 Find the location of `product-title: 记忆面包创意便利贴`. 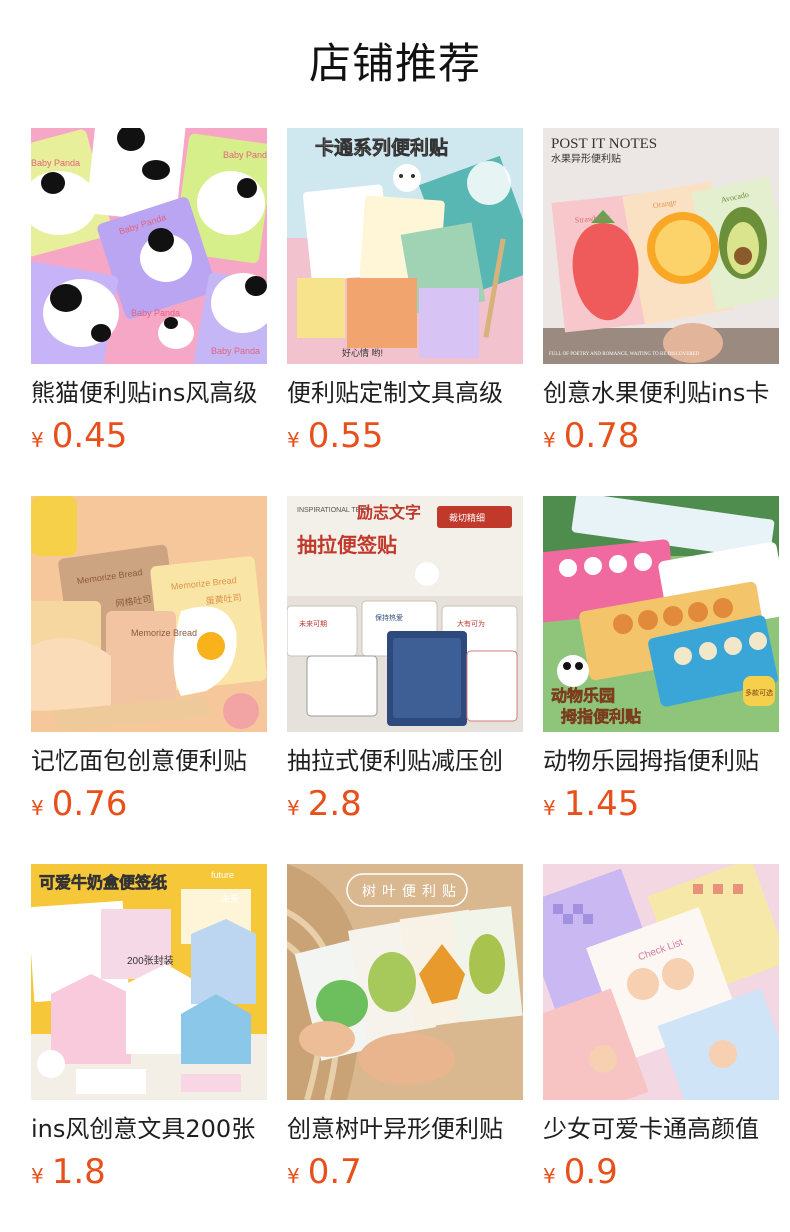

product-title: 记忆面包创意便利贴 is located at coordinates (149, 761).